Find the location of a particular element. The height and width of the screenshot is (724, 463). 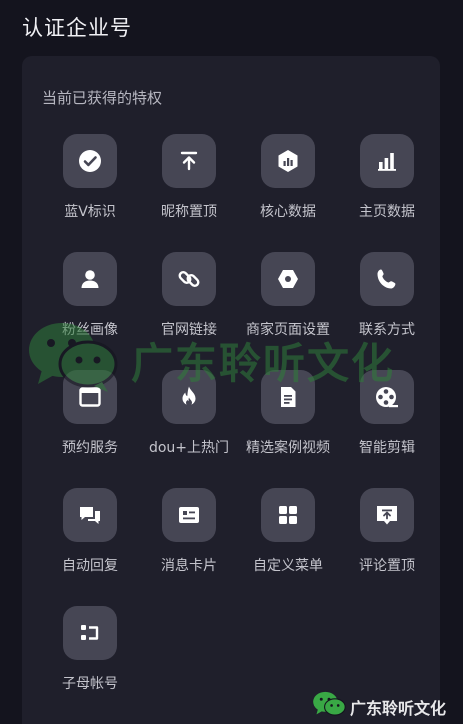

privilege-item-case-videos: 精选案例视频 is located at coordinates (288, 420).